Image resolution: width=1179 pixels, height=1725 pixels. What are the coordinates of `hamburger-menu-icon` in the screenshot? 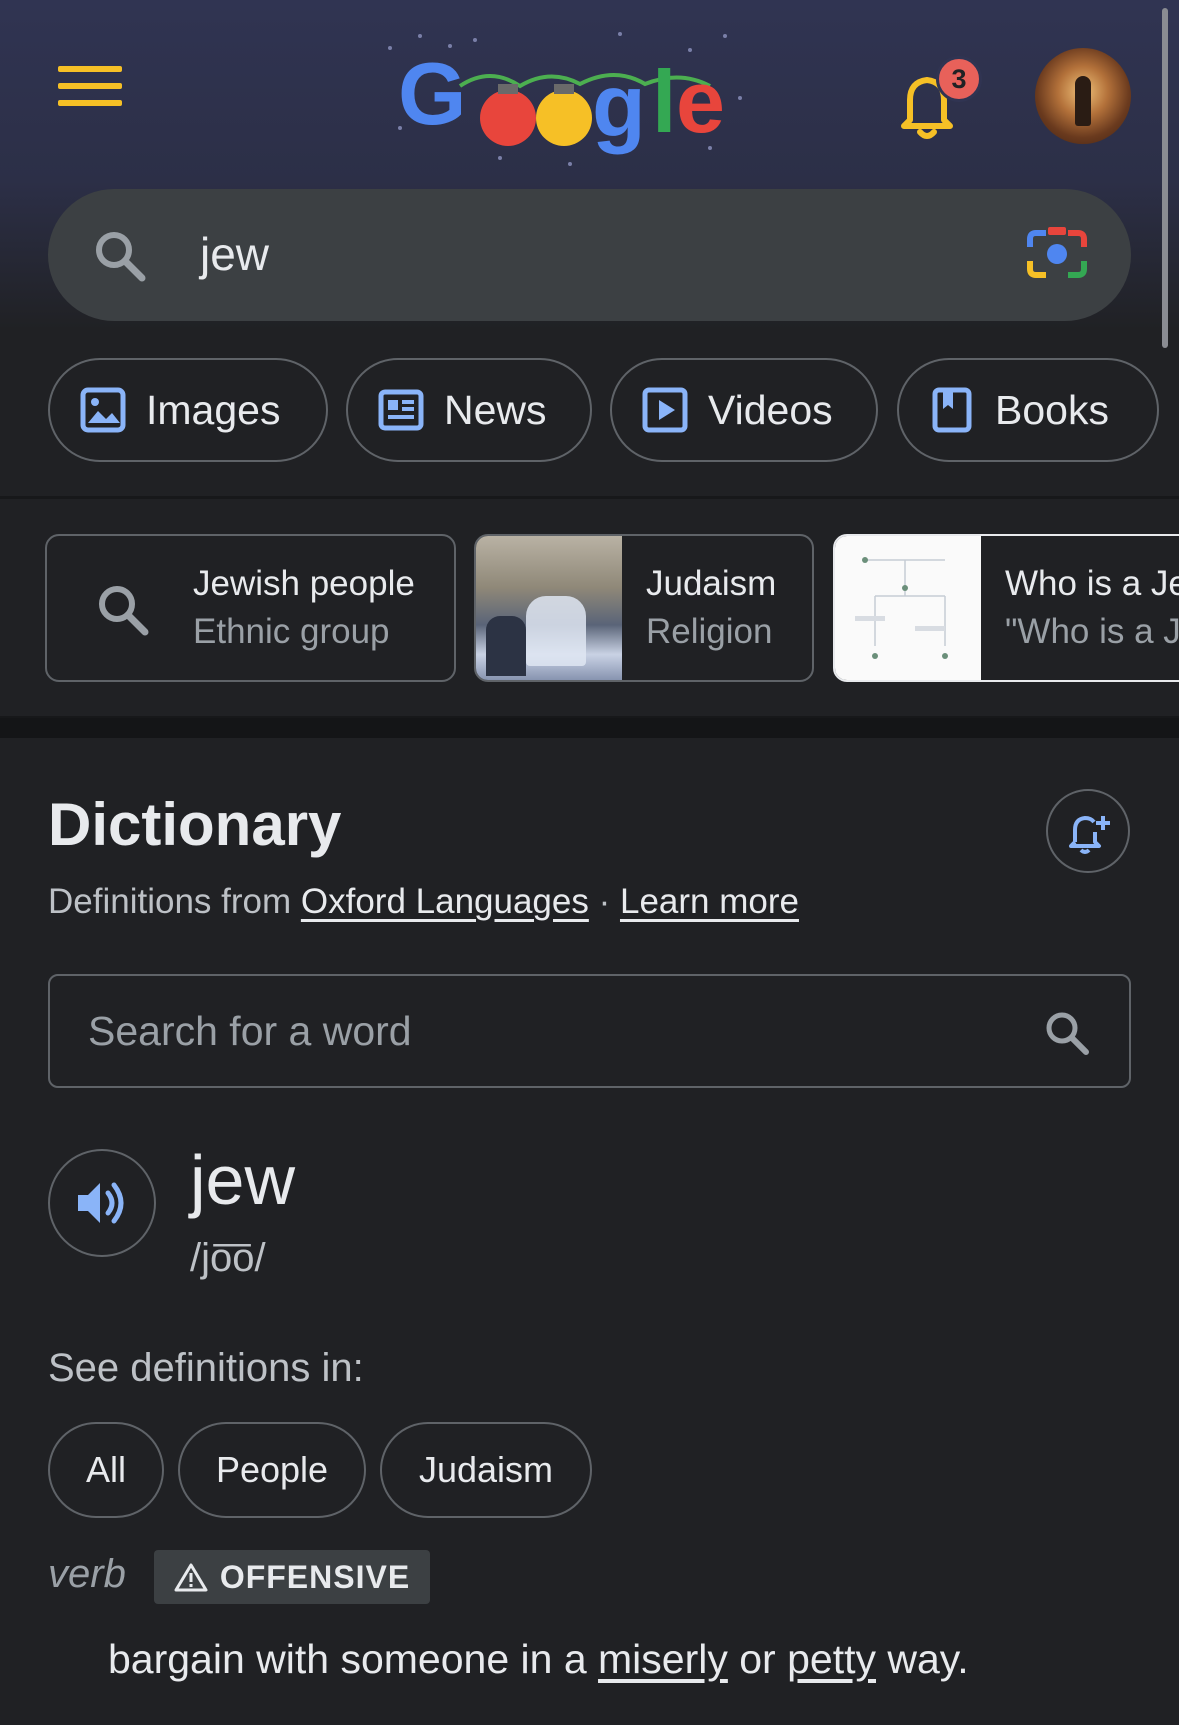 It's located at (90, 89).